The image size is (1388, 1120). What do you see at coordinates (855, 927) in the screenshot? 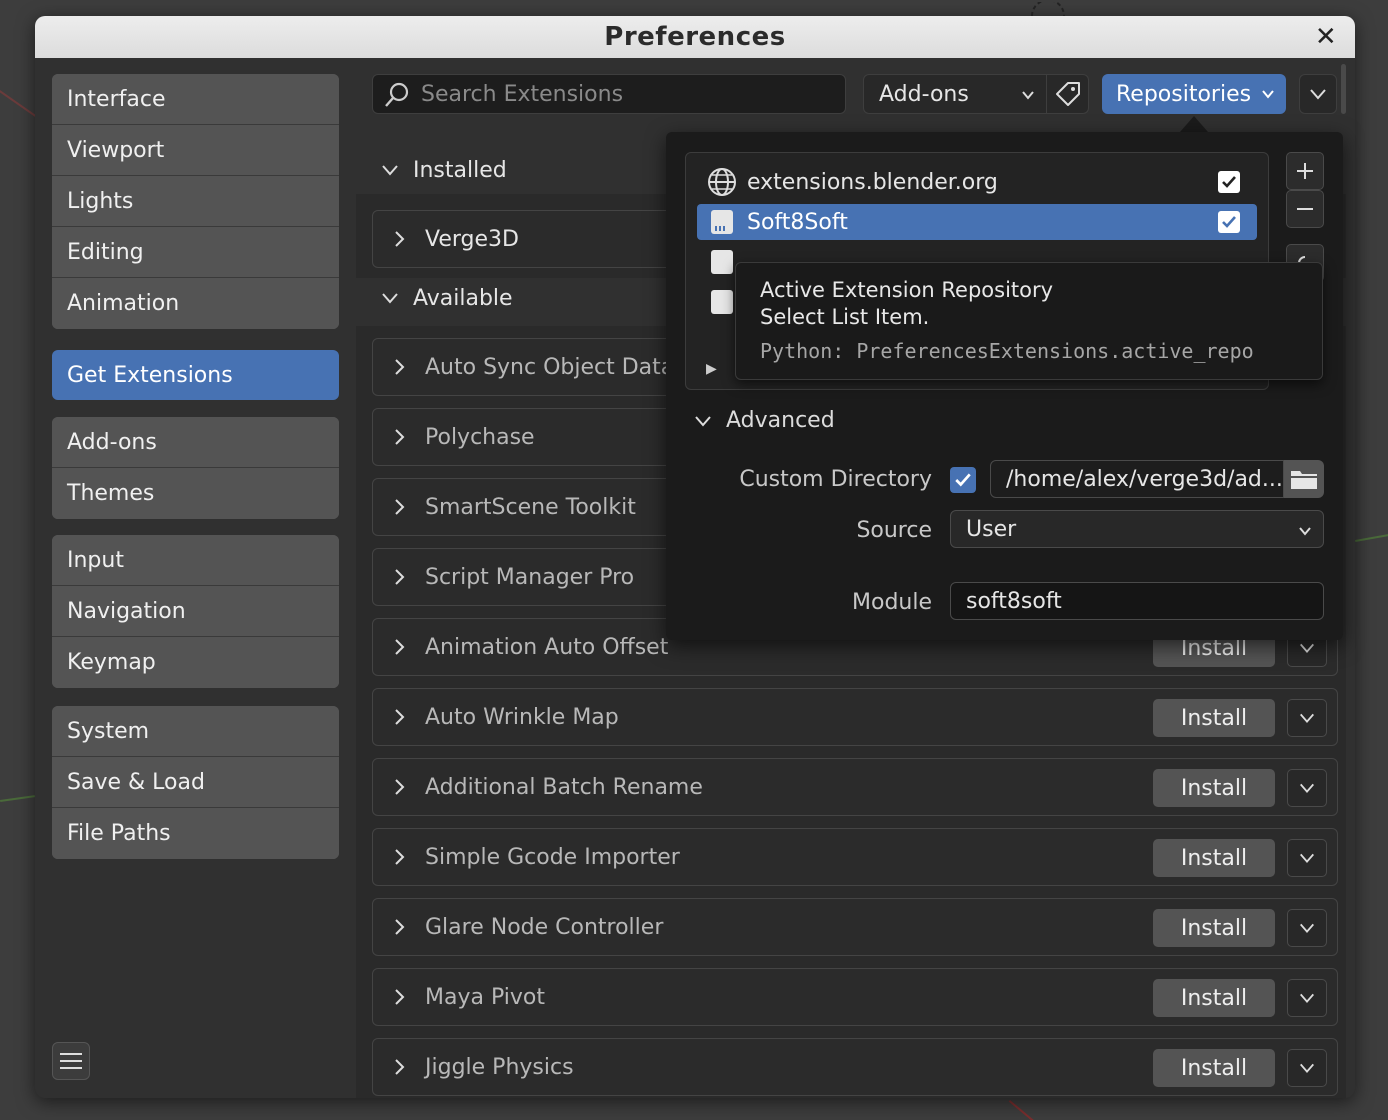
I see `available-extension-row: Glare Node Controller Install` at bounding box center [855, 927].